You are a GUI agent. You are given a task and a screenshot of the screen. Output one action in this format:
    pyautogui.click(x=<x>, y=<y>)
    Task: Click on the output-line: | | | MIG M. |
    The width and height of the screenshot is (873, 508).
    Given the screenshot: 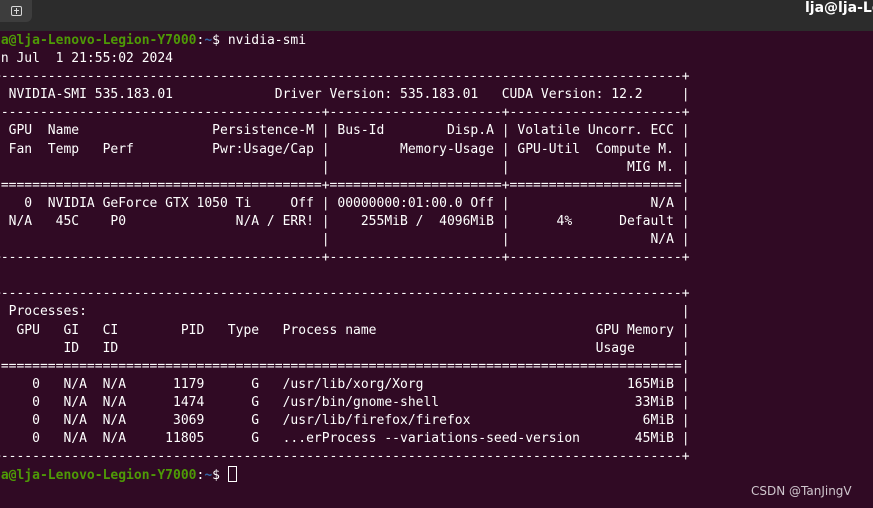 What is the action you would take?
    pyautogui.click(x=345, y=167)
    